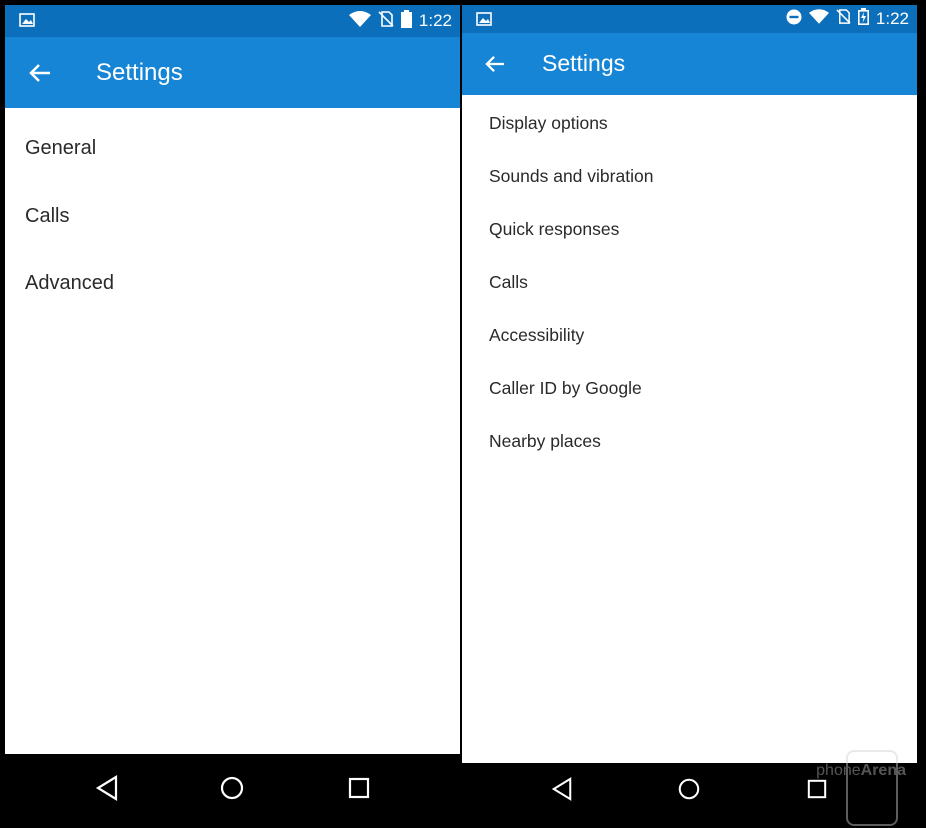  What do you see at coordinates (69, 283) in the screenshot?
I see `settings-item-advanced: Advanced` at bounding box center [69, 283].